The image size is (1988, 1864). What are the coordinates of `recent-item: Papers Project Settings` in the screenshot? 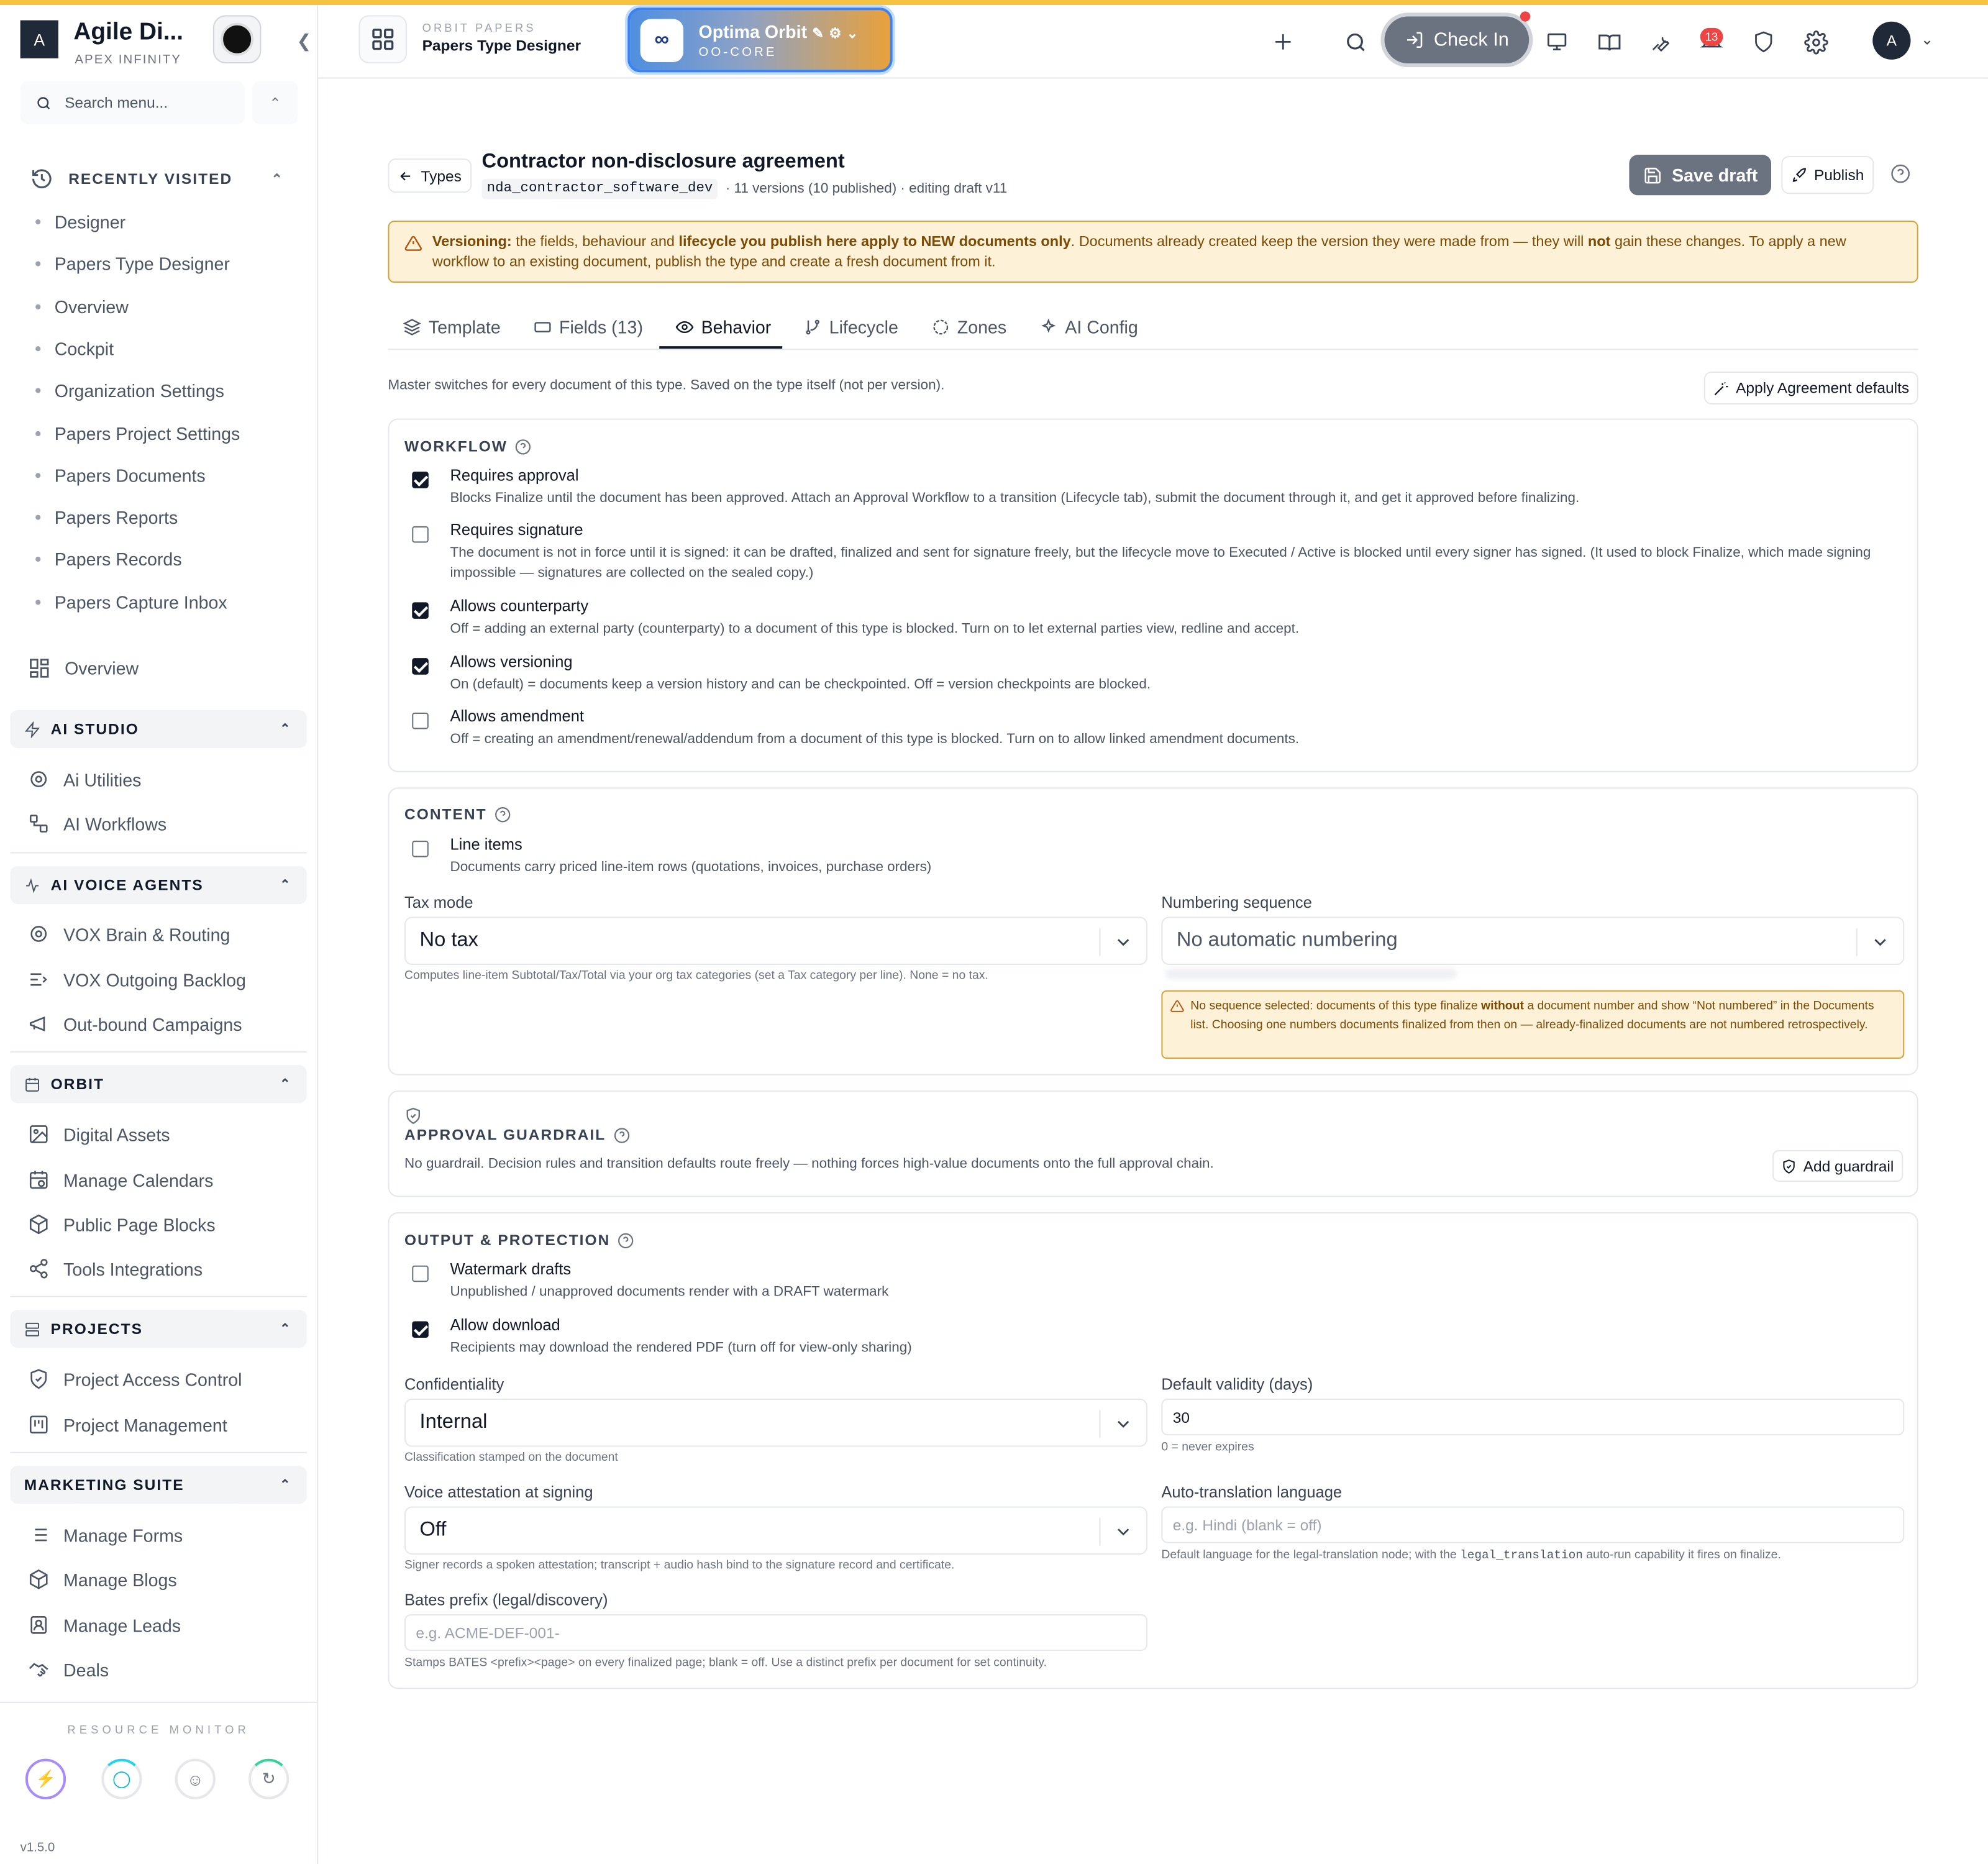 It's located at (137, 433).